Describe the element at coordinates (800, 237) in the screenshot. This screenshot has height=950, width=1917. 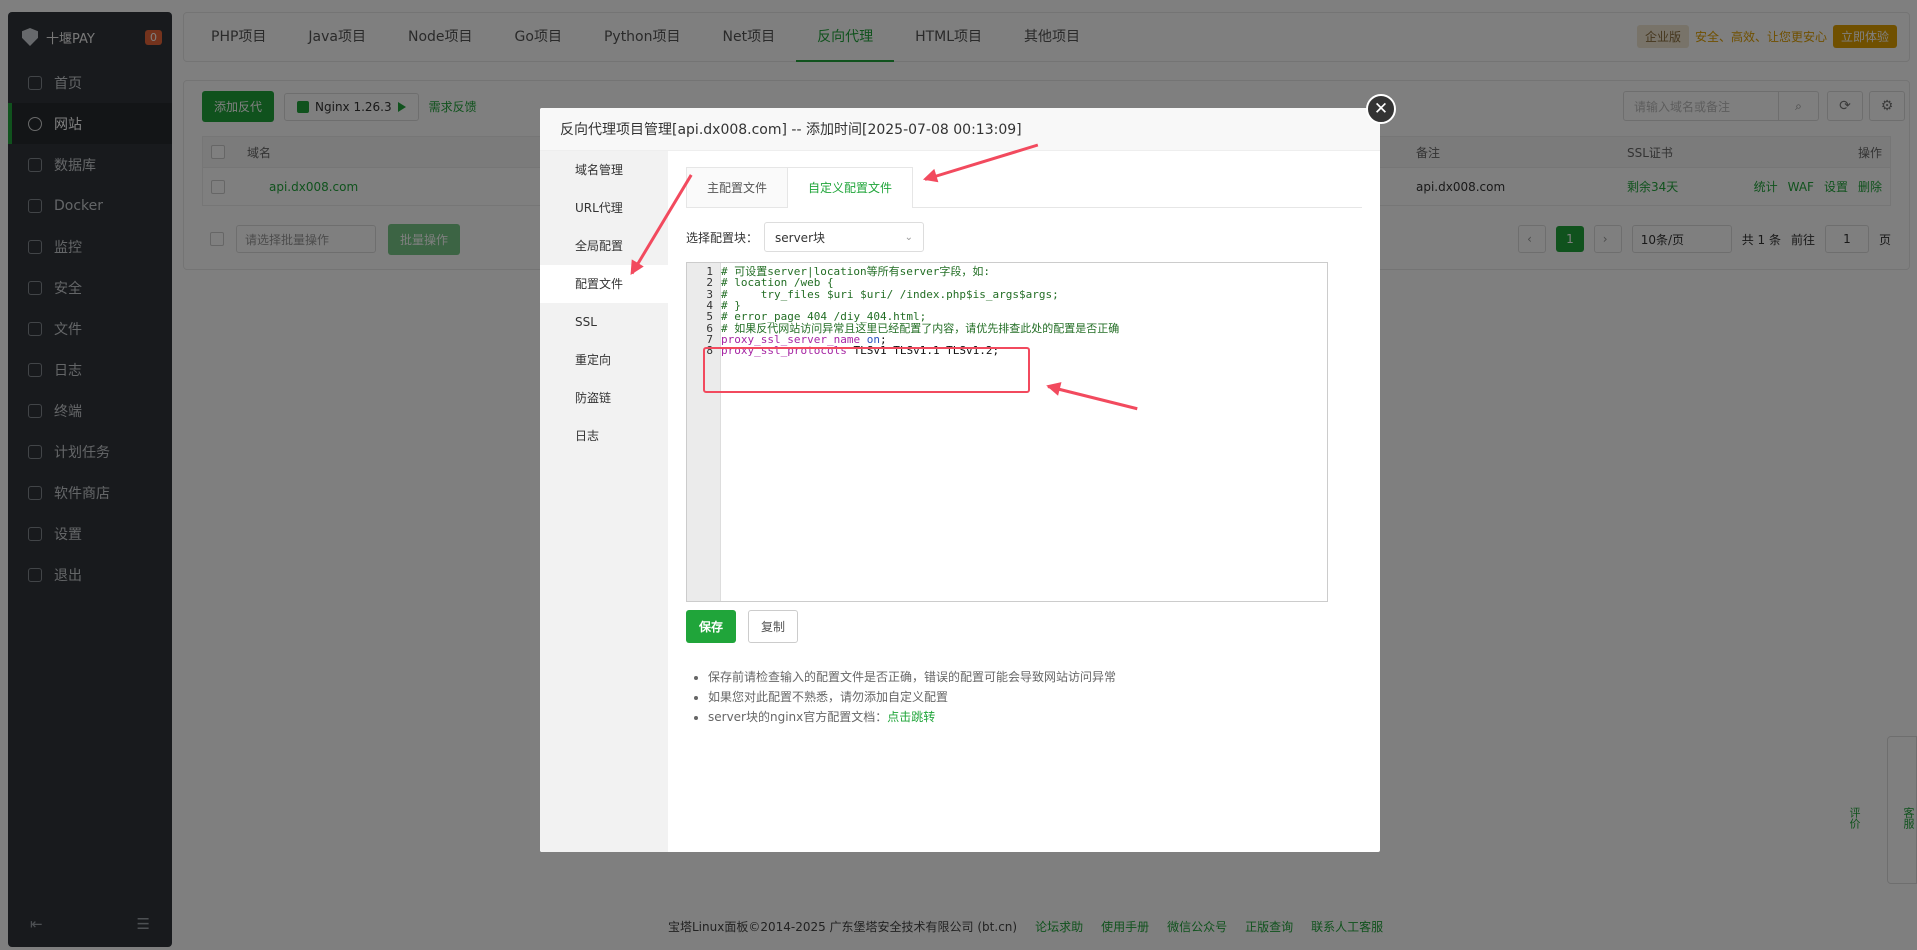
I see `block-select-value: server块` at that location.